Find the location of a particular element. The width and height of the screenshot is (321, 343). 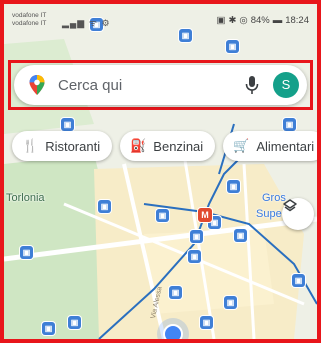

chip-groceries: 🛒 Alimentari is located at coordinates (270, 146).